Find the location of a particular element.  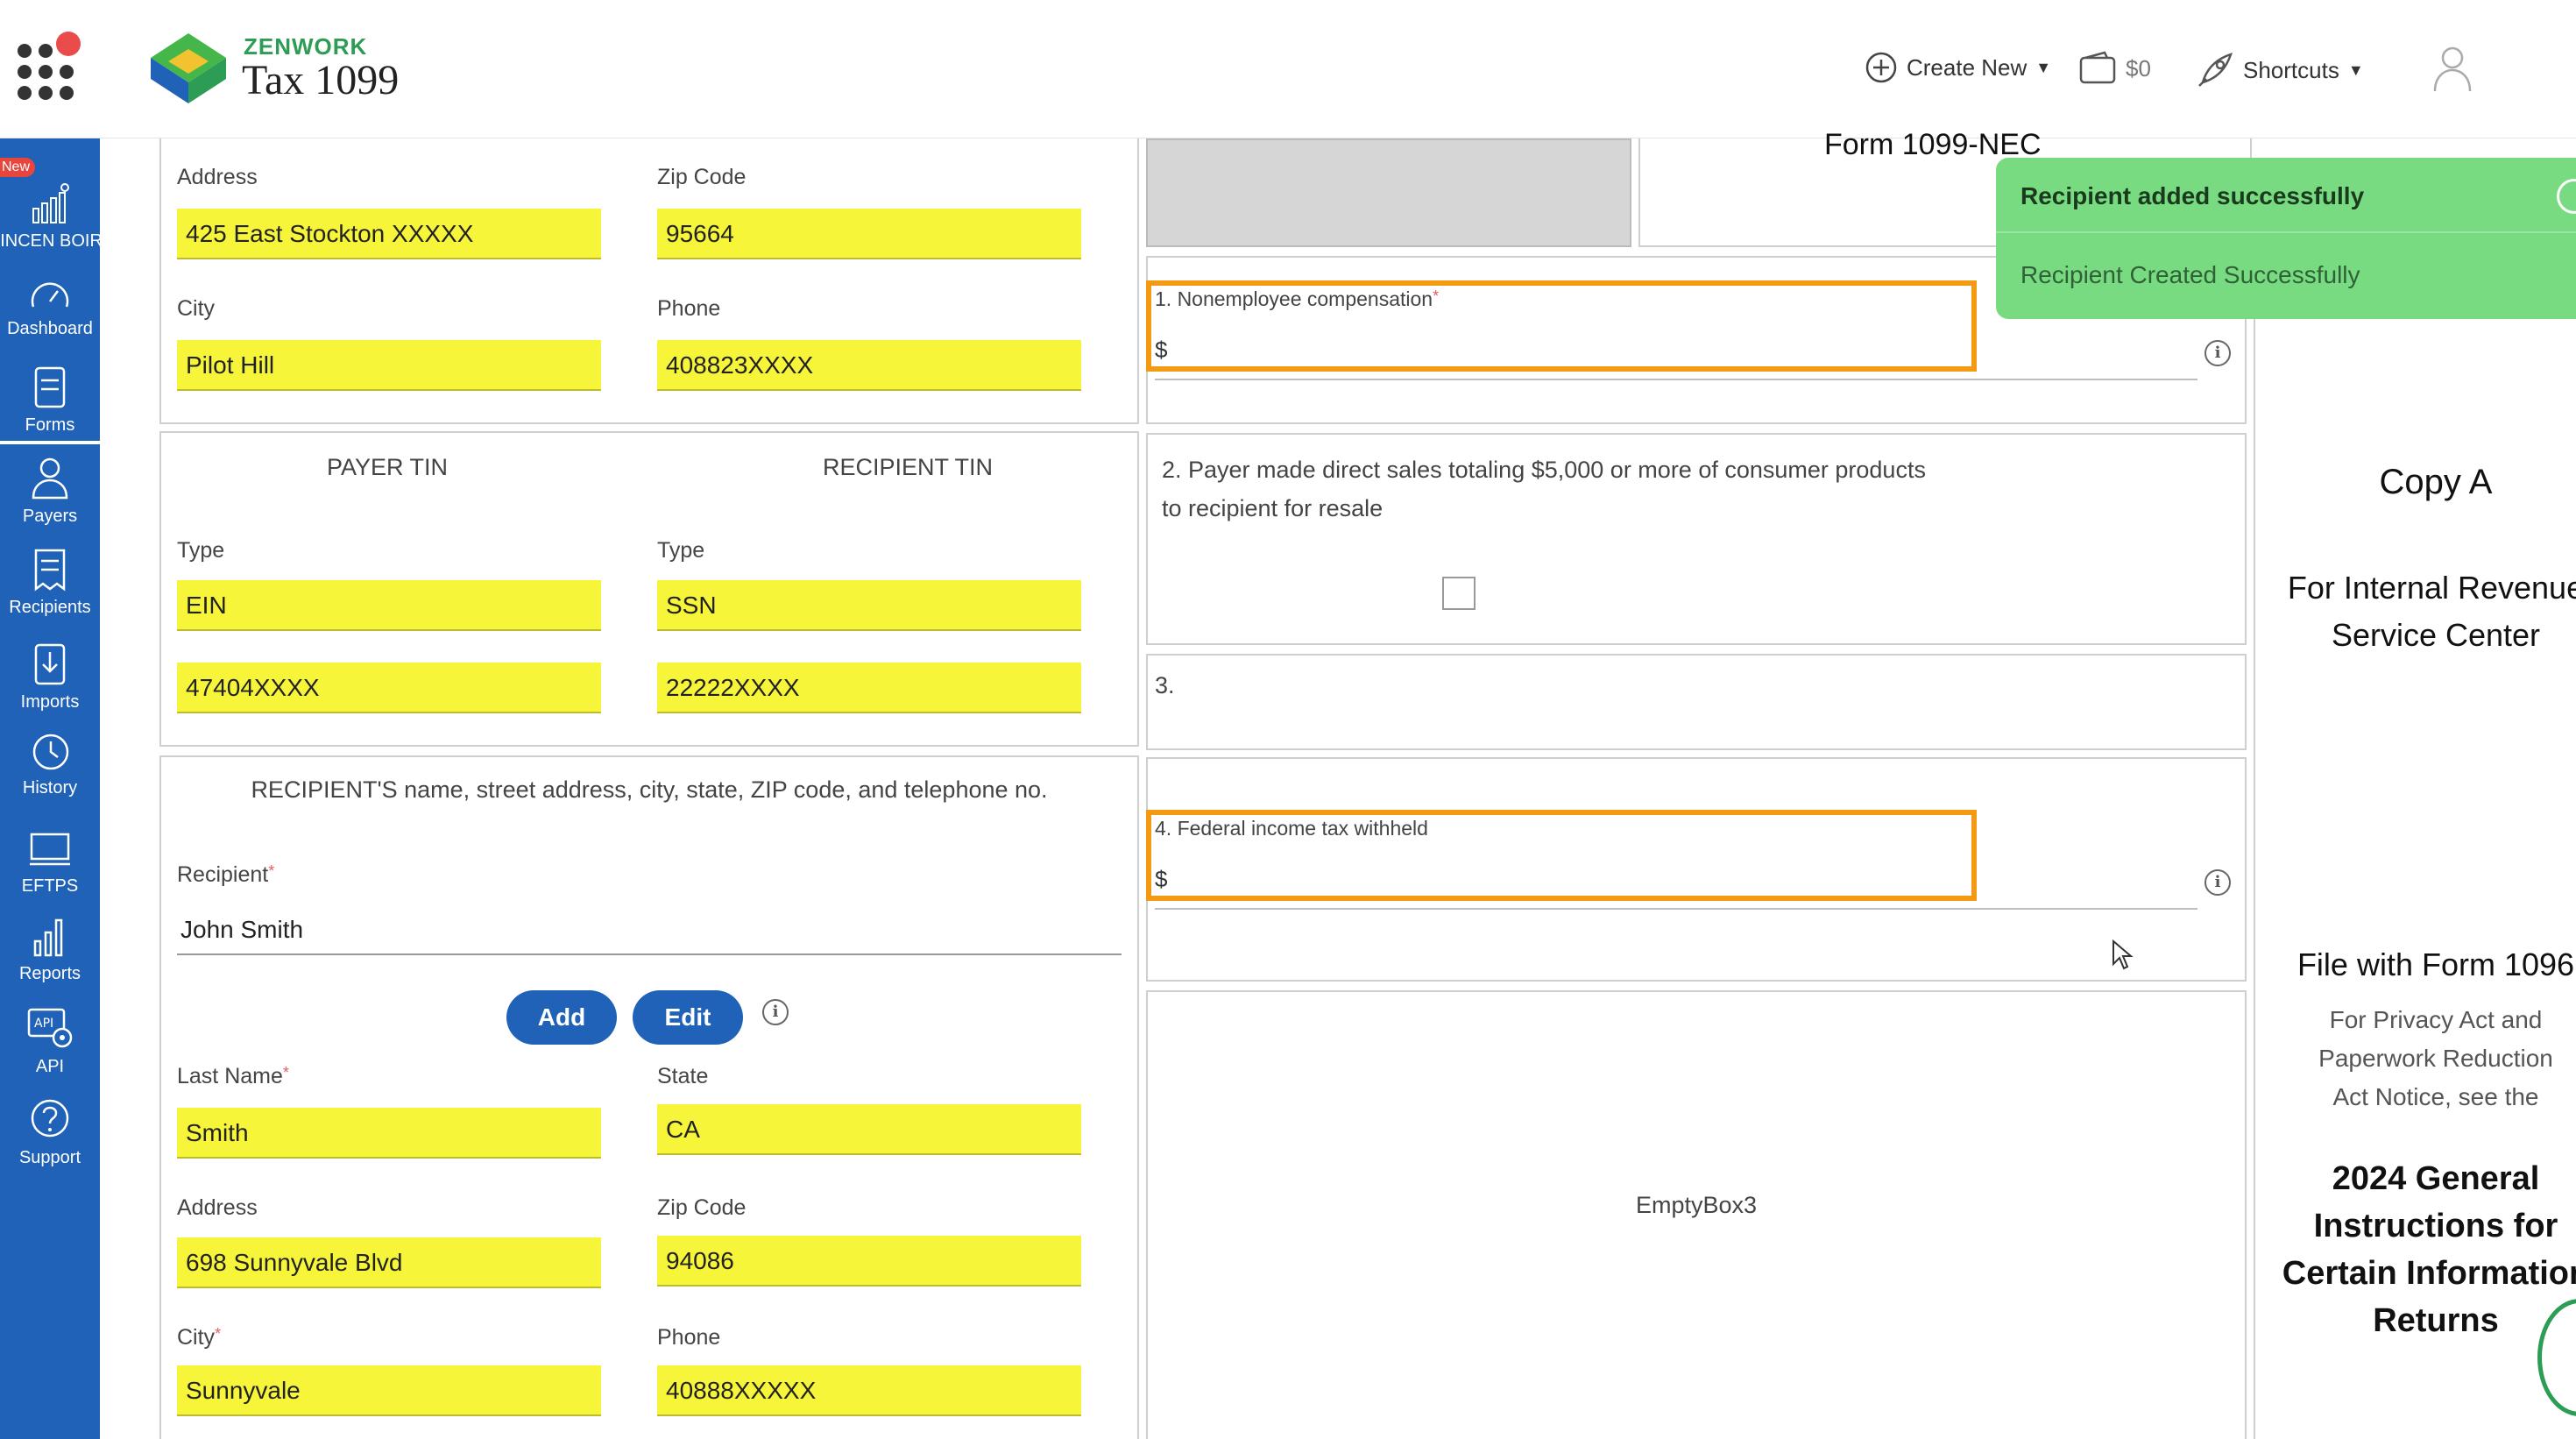

sidebar-item-label: History is located at coordinates (50, 788).